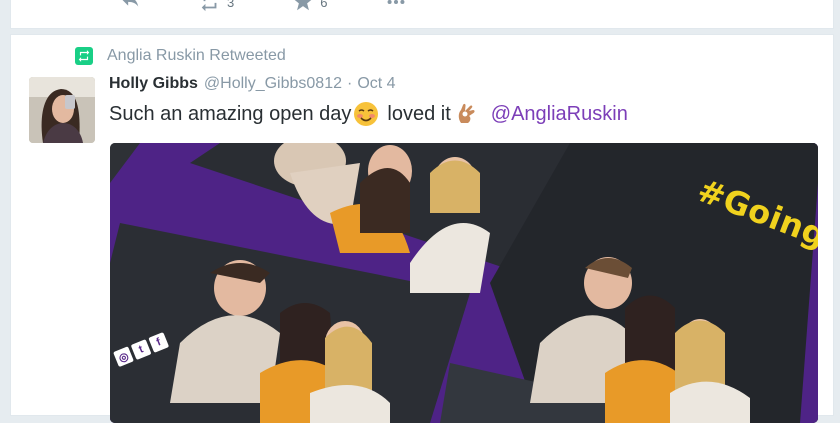 The width and height of the screenshot is (840, 423). I want to click on mention-link: @AngliaRuskin, so click(559, 114).